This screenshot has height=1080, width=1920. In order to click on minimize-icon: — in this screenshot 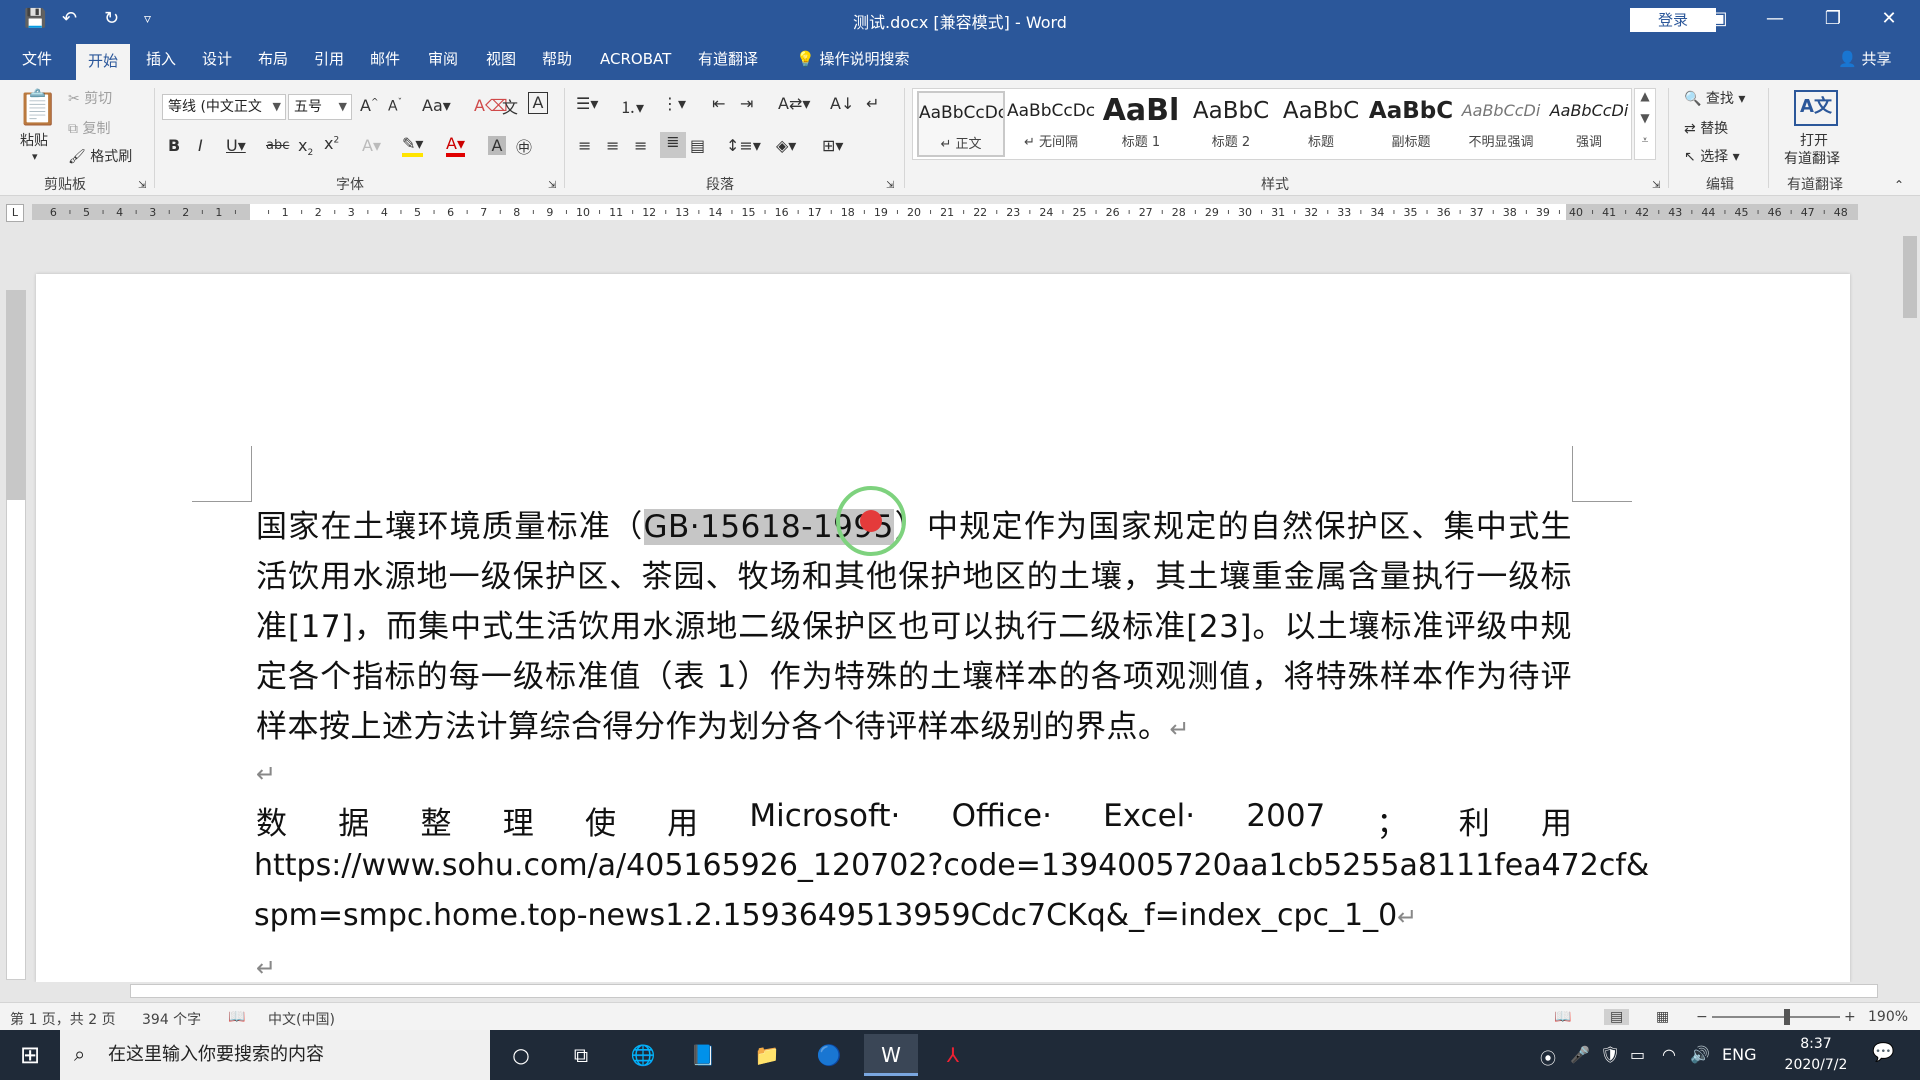, I will do `click(1775, 19)`.